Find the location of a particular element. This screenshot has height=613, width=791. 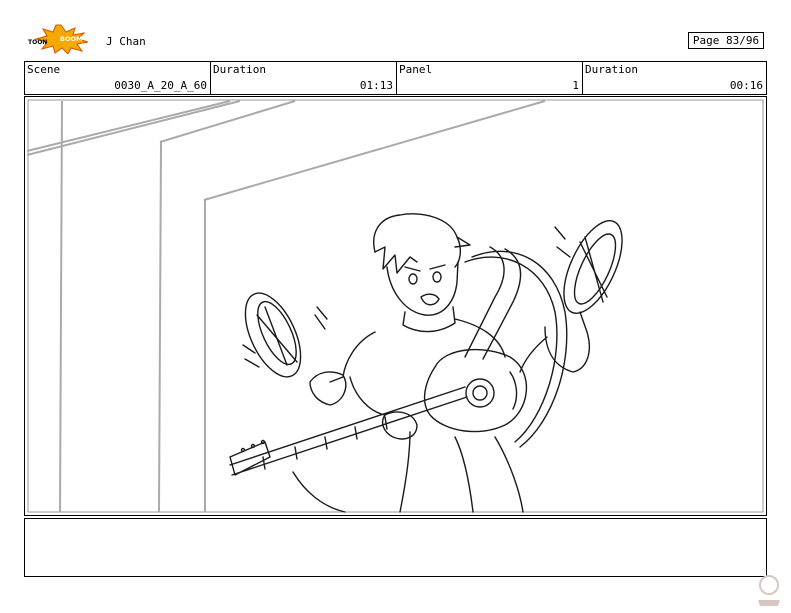

panel-value: 1 is located at coordinates (575, 85).